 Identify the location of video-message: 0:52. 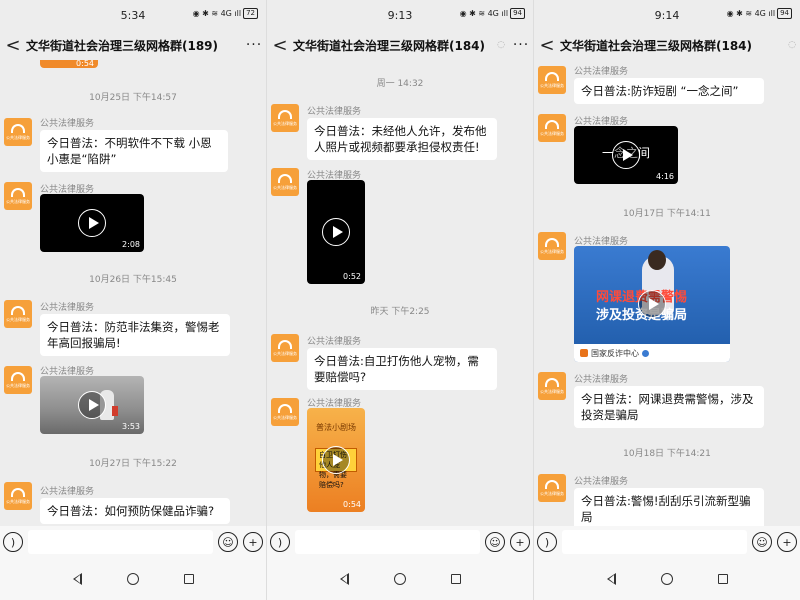
(336, 232).